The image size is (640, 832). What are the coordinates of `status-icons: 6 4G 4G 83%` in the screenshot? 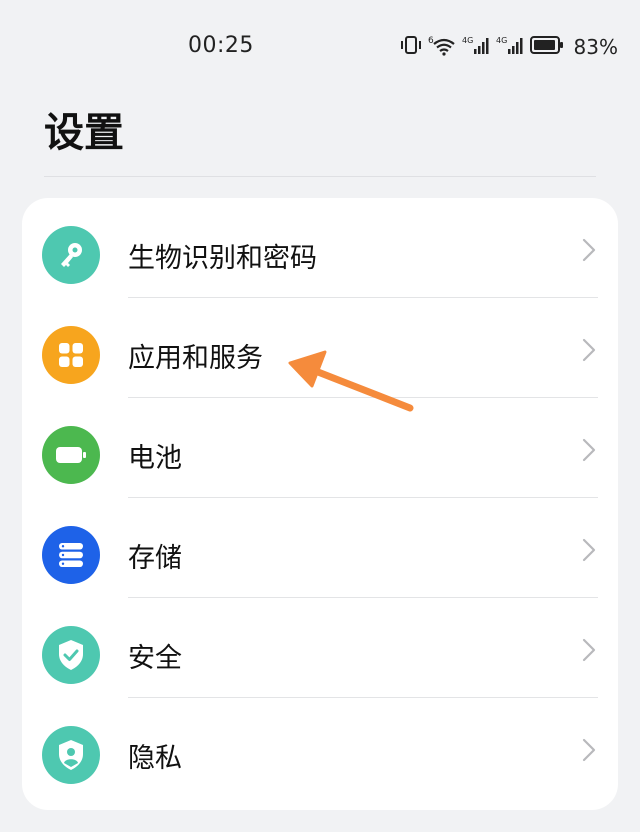 It's located at (509, 47).